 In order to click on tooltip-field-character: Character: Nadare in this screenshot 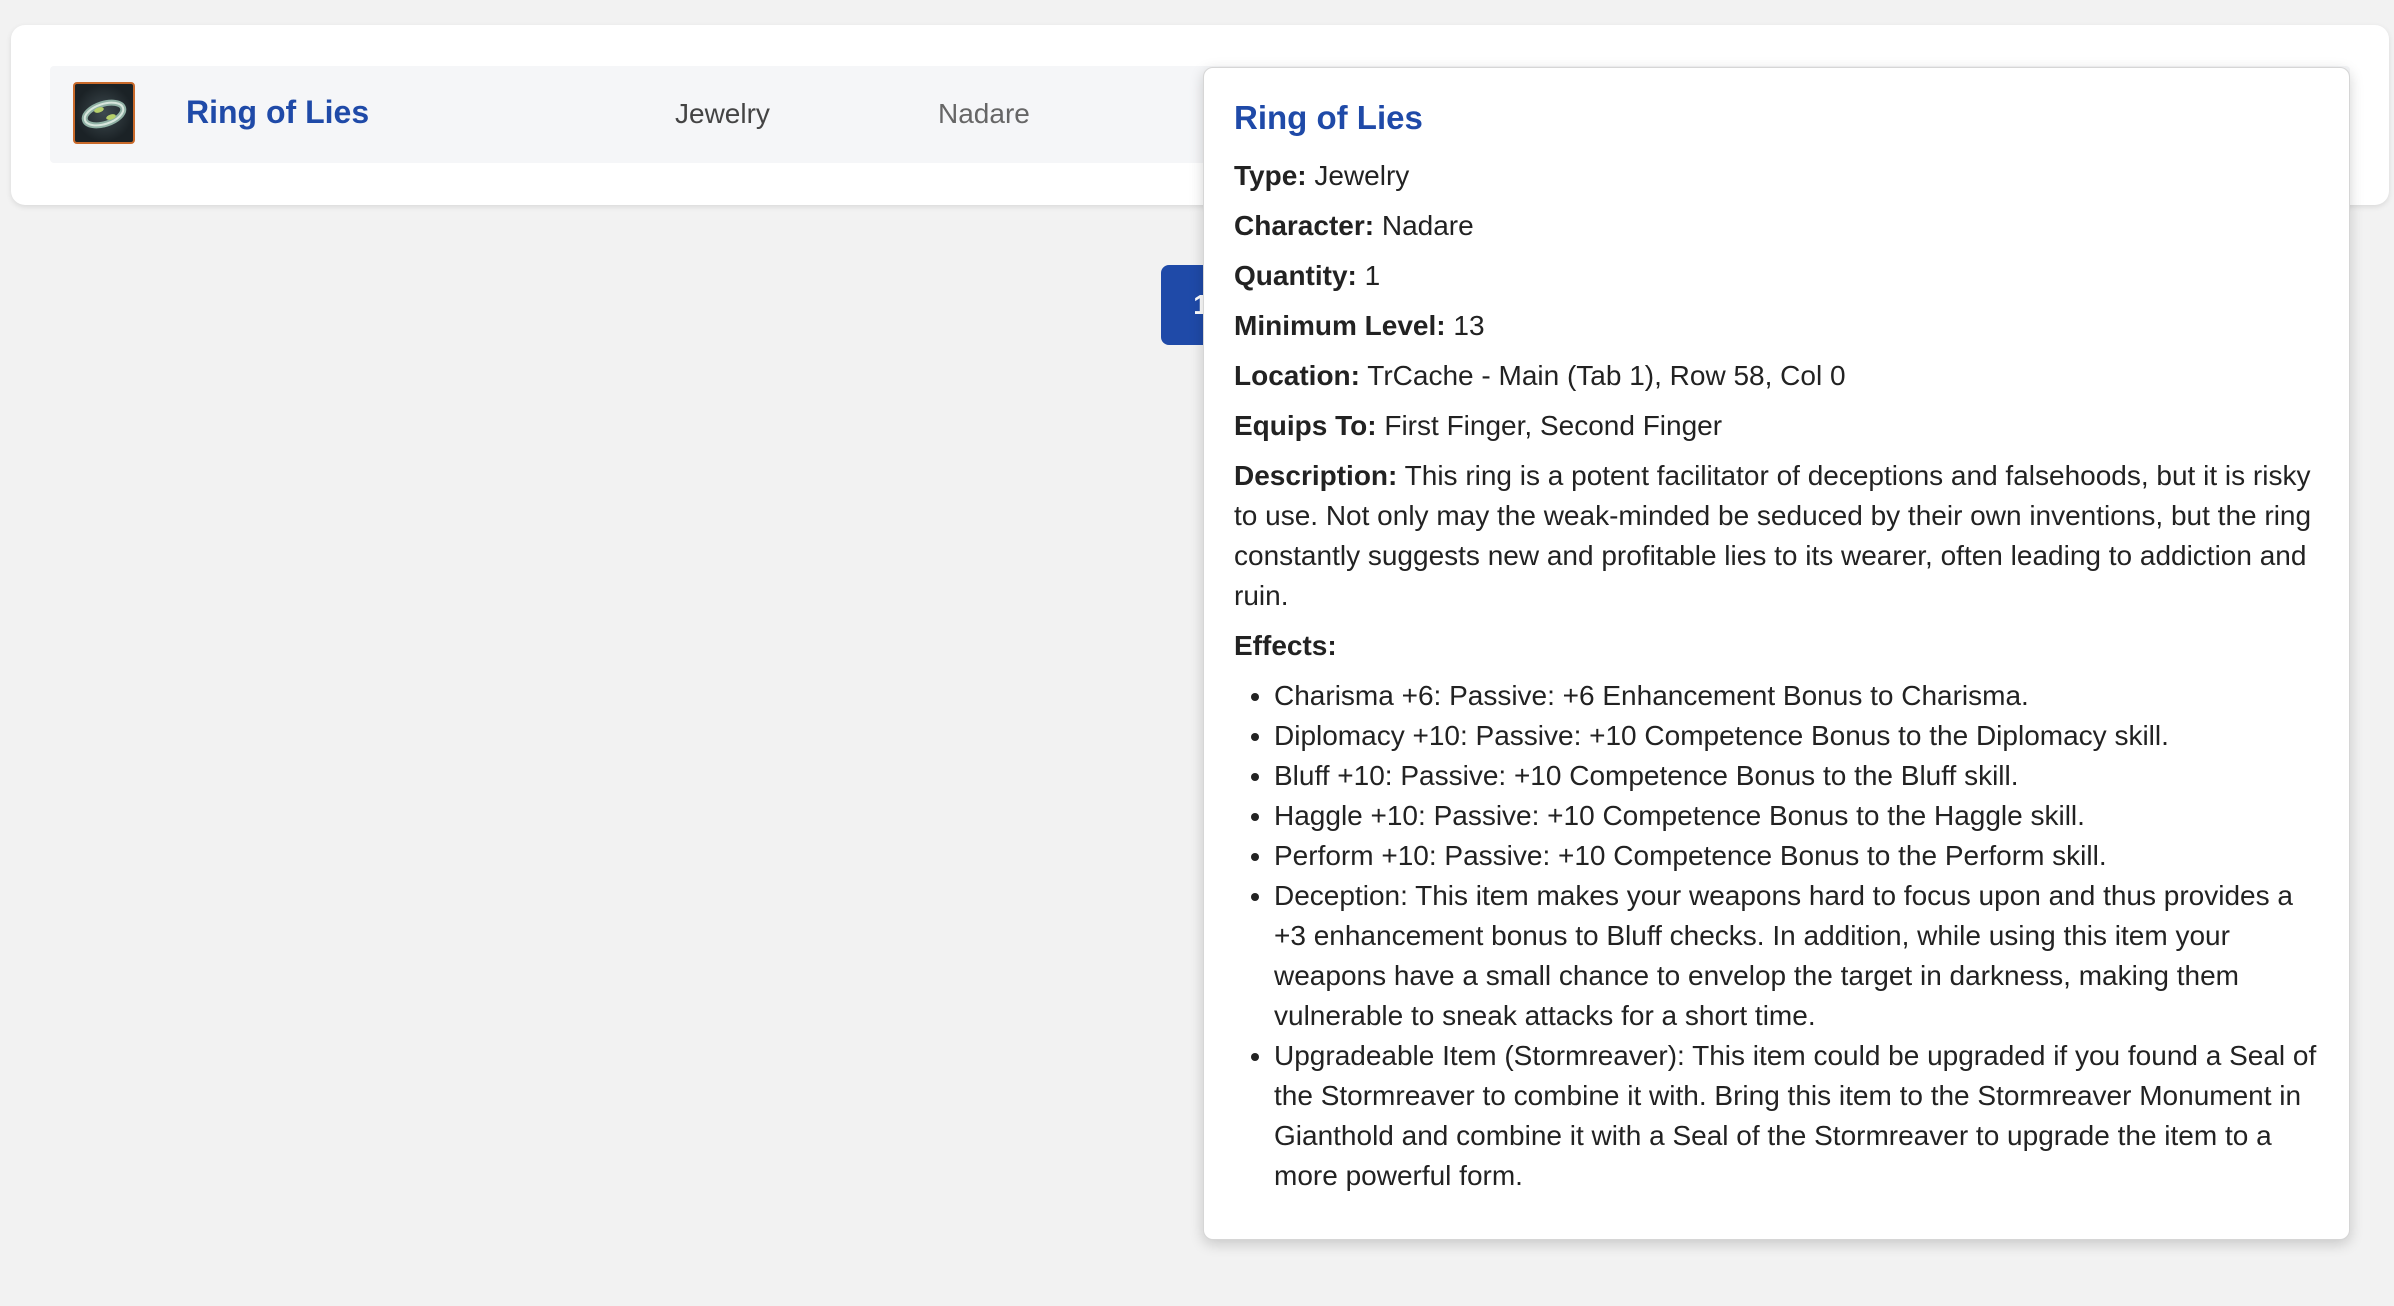, I will do `click(1775, 226)`.